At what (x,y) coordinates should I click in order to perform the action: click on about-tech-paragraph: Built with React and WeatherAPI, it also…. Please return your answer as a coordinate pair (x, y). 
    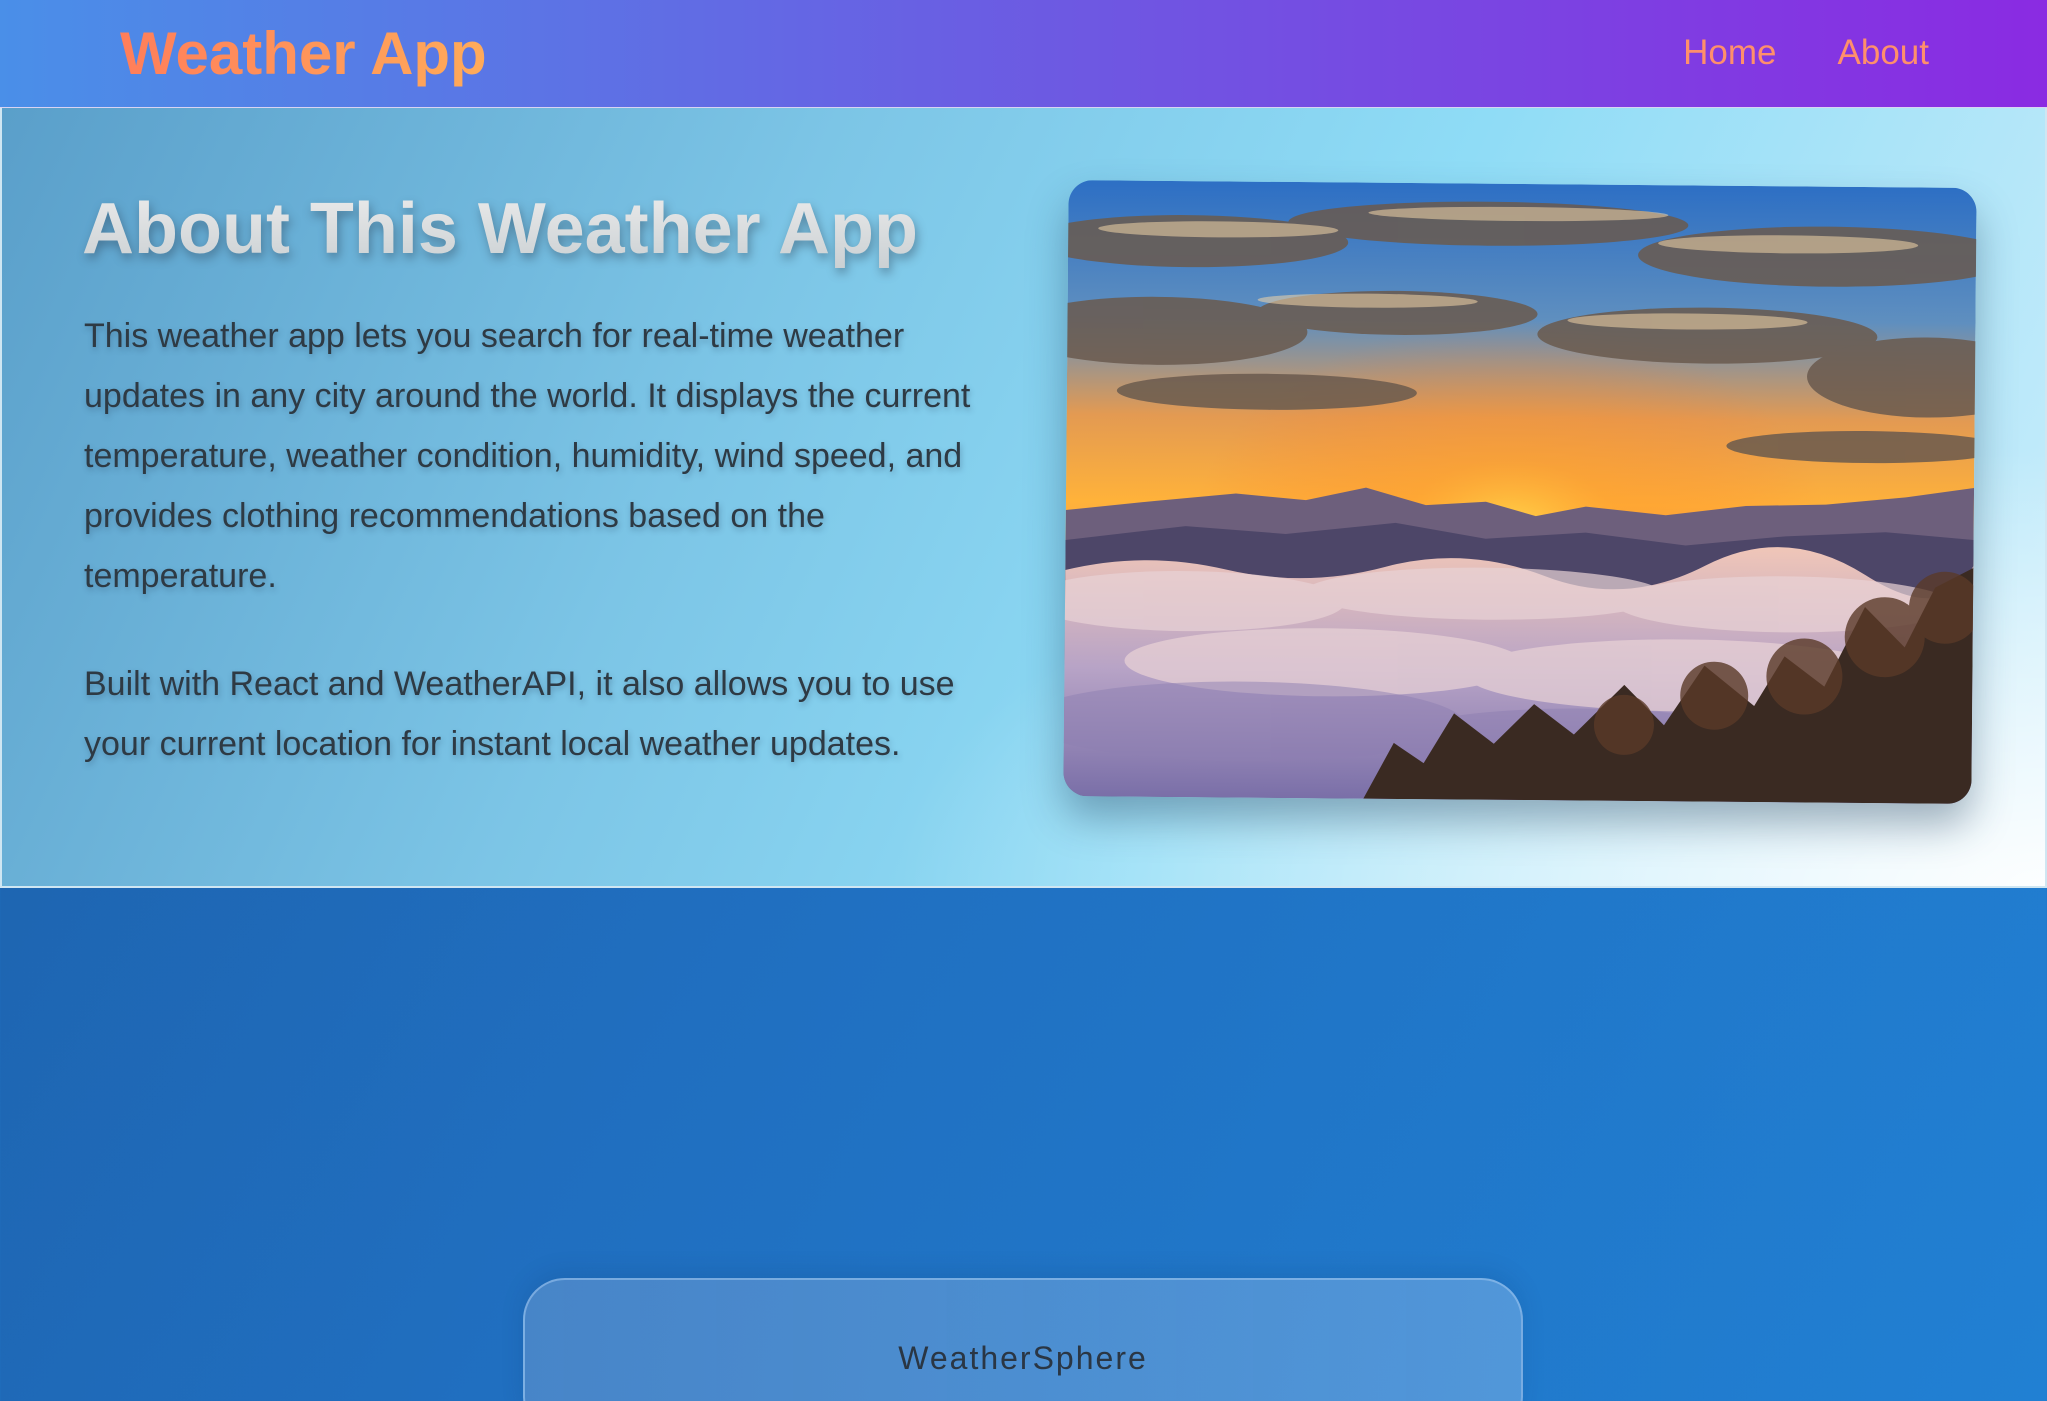
    Looking at the image, I should click on (519, 714).